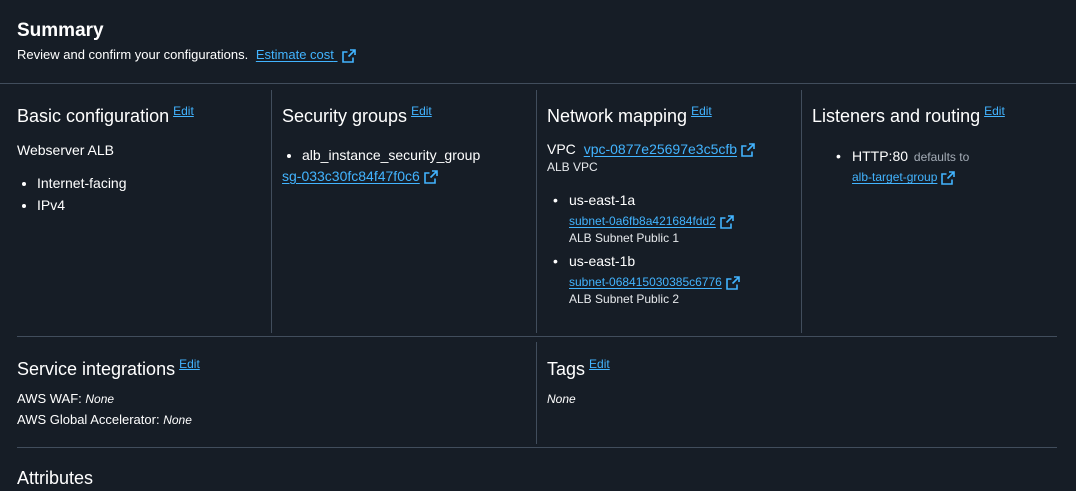  I want to click on tags-value: None, so click(561, 399).